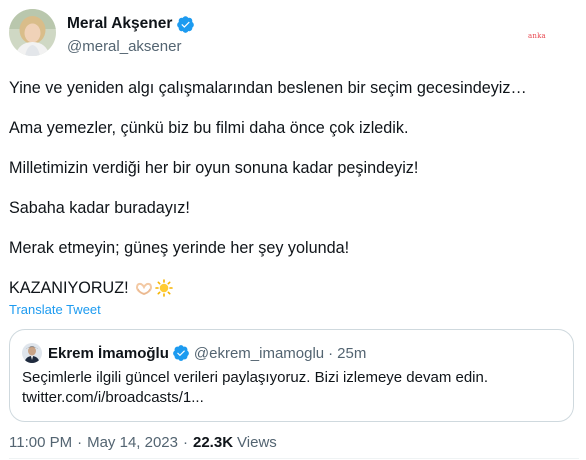 This screenshot has width=586, height=460. What do you see at coordinates (32, 353) in the screenshot?
I see `quoted-author-avatar` at bounding box center [32, 353].